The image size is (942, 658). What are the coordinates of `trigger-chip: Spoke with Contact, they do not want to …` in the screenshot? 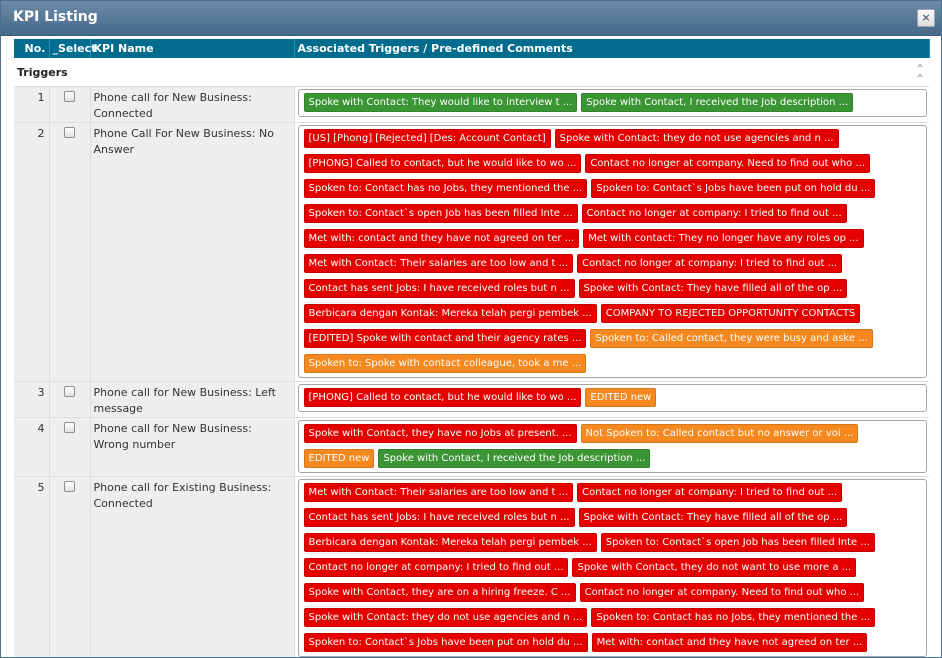 It's located at (714, 567).